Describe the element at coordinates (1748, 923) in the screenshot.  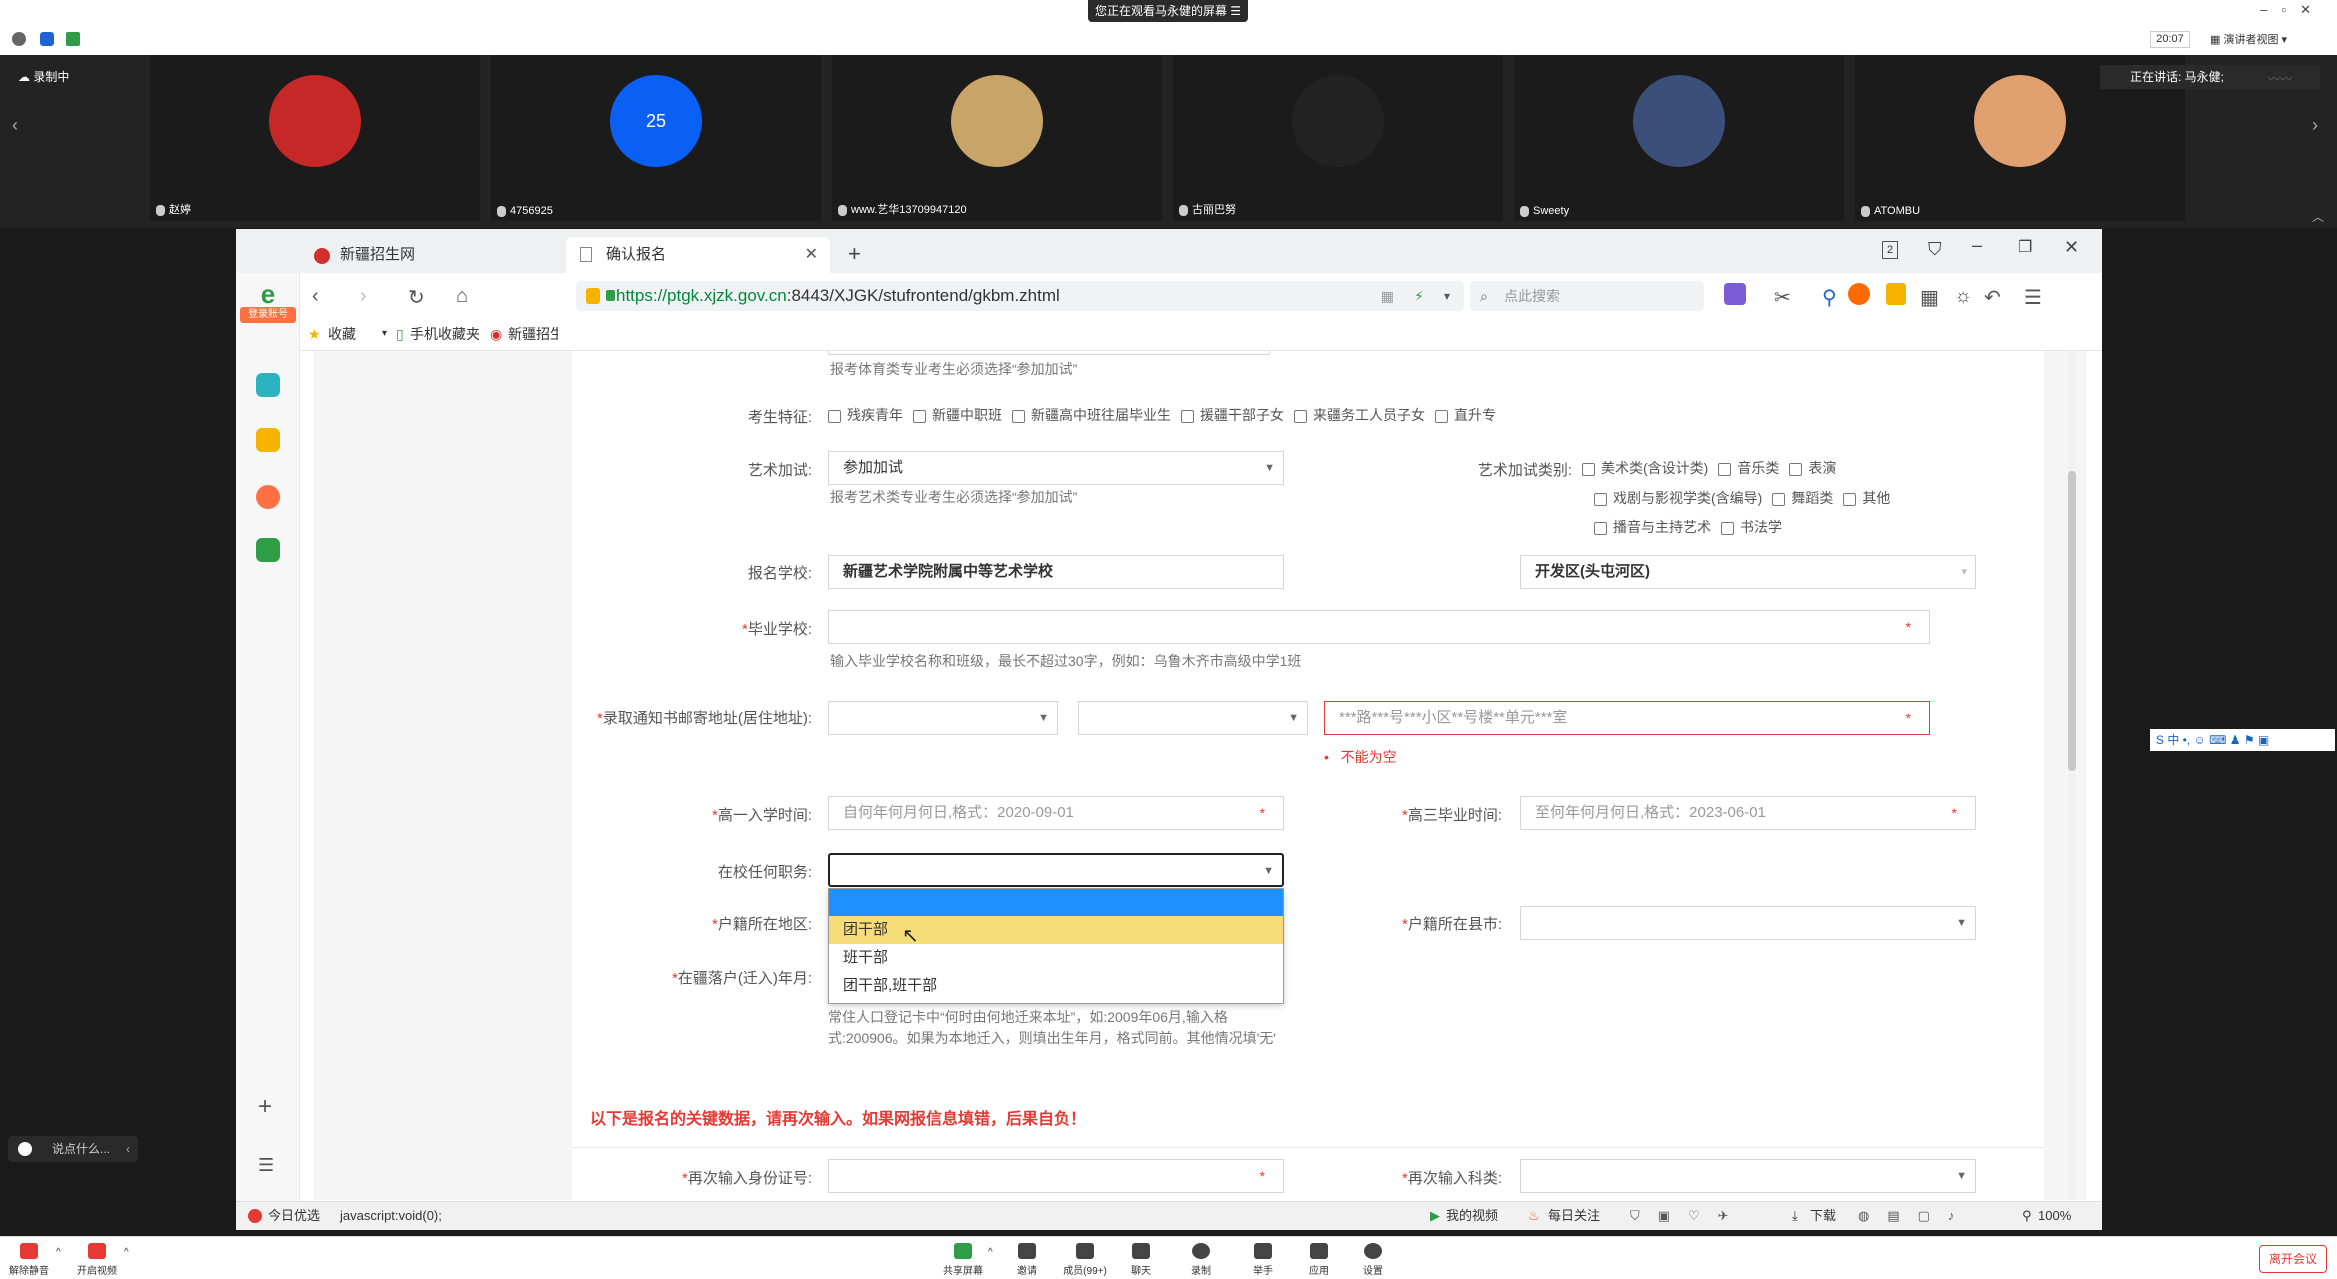
I see `hukou-county-select: ▼` at that location.